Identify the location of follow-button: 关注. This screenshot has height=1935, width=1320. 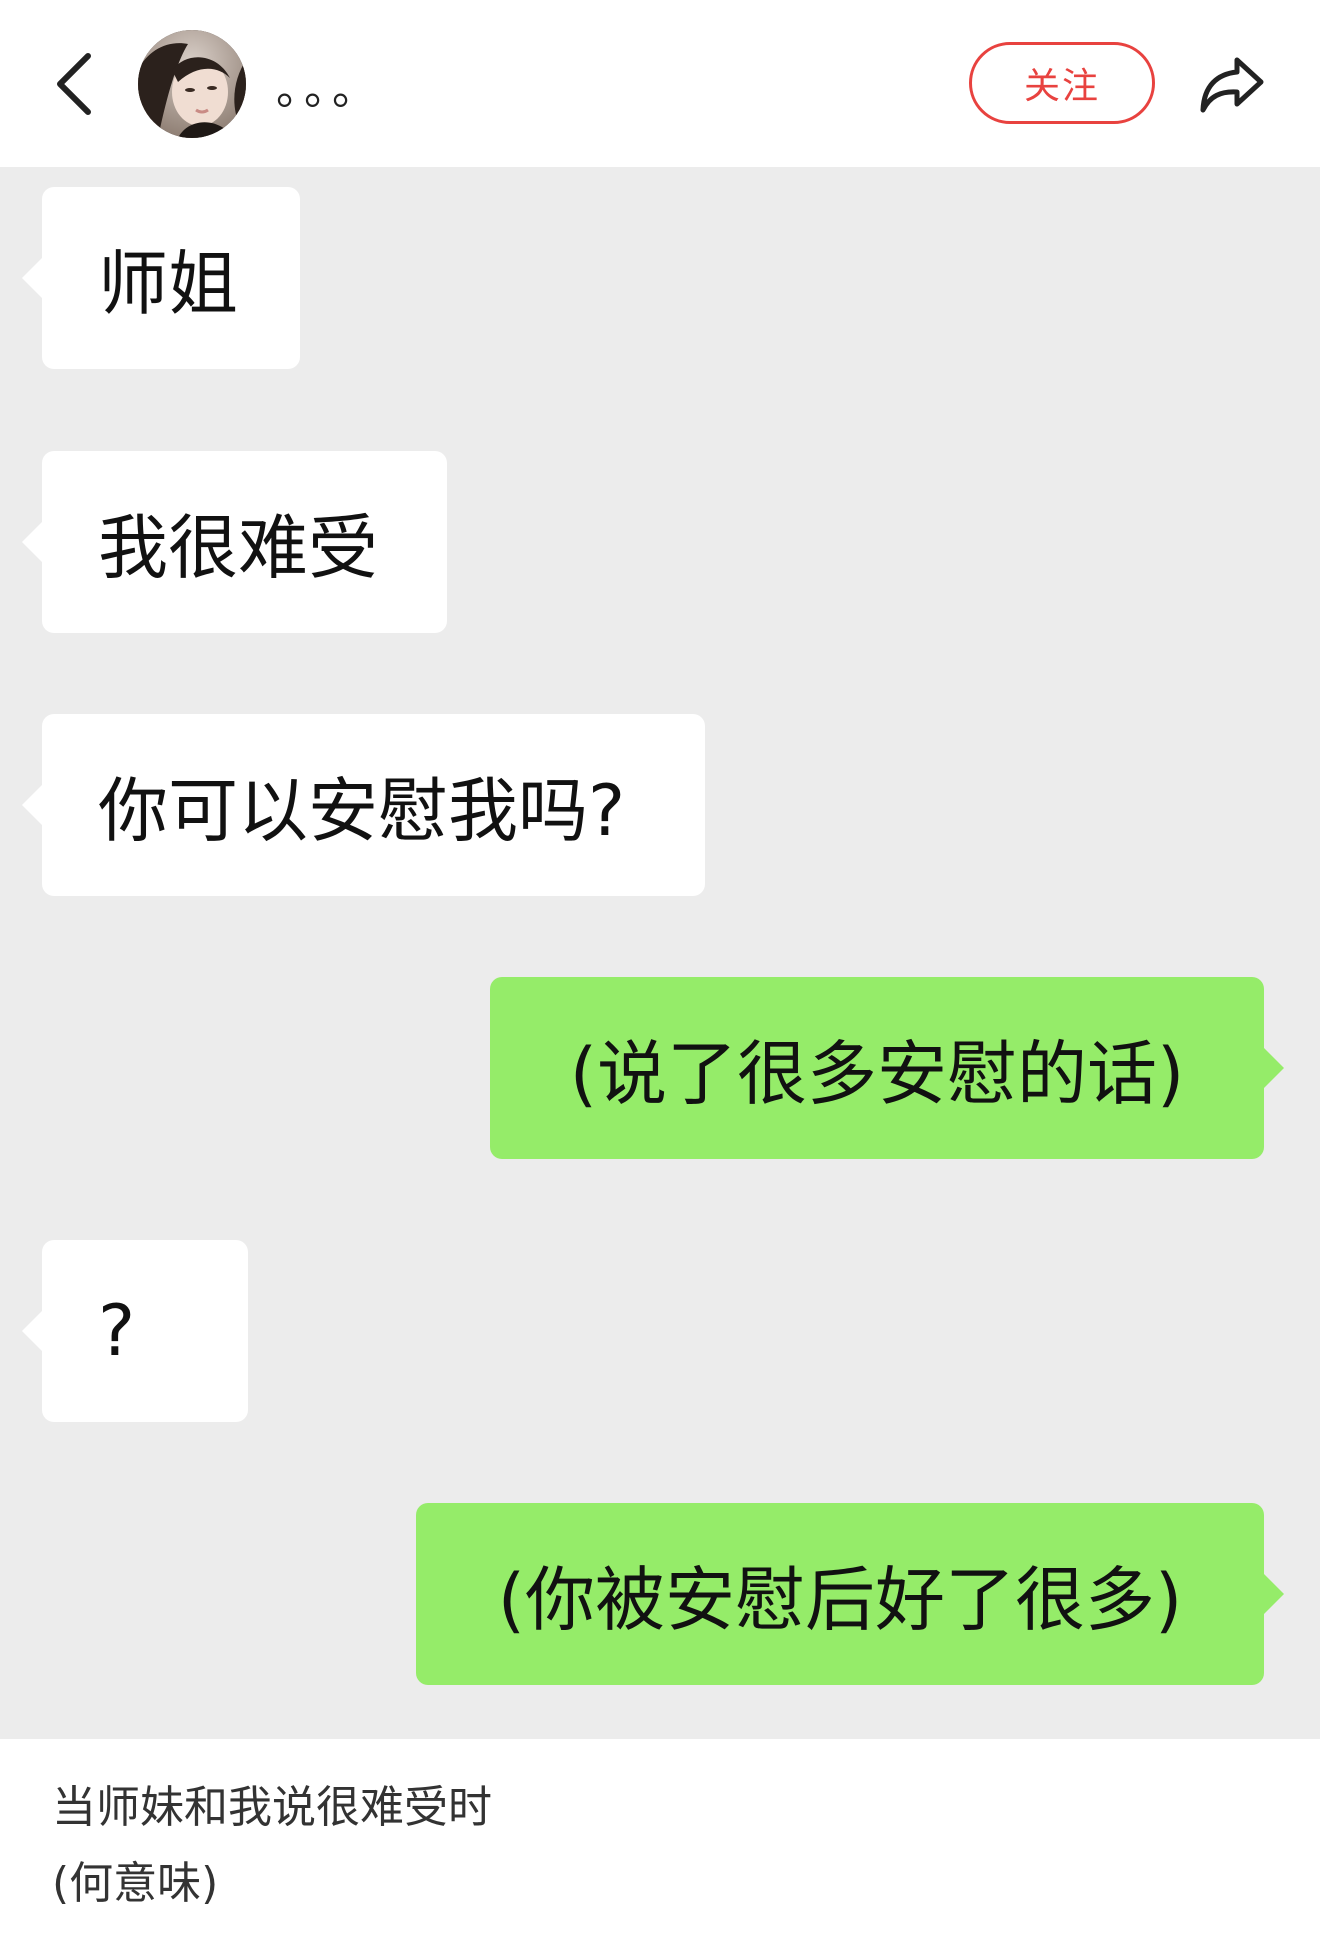
(1062, 83).